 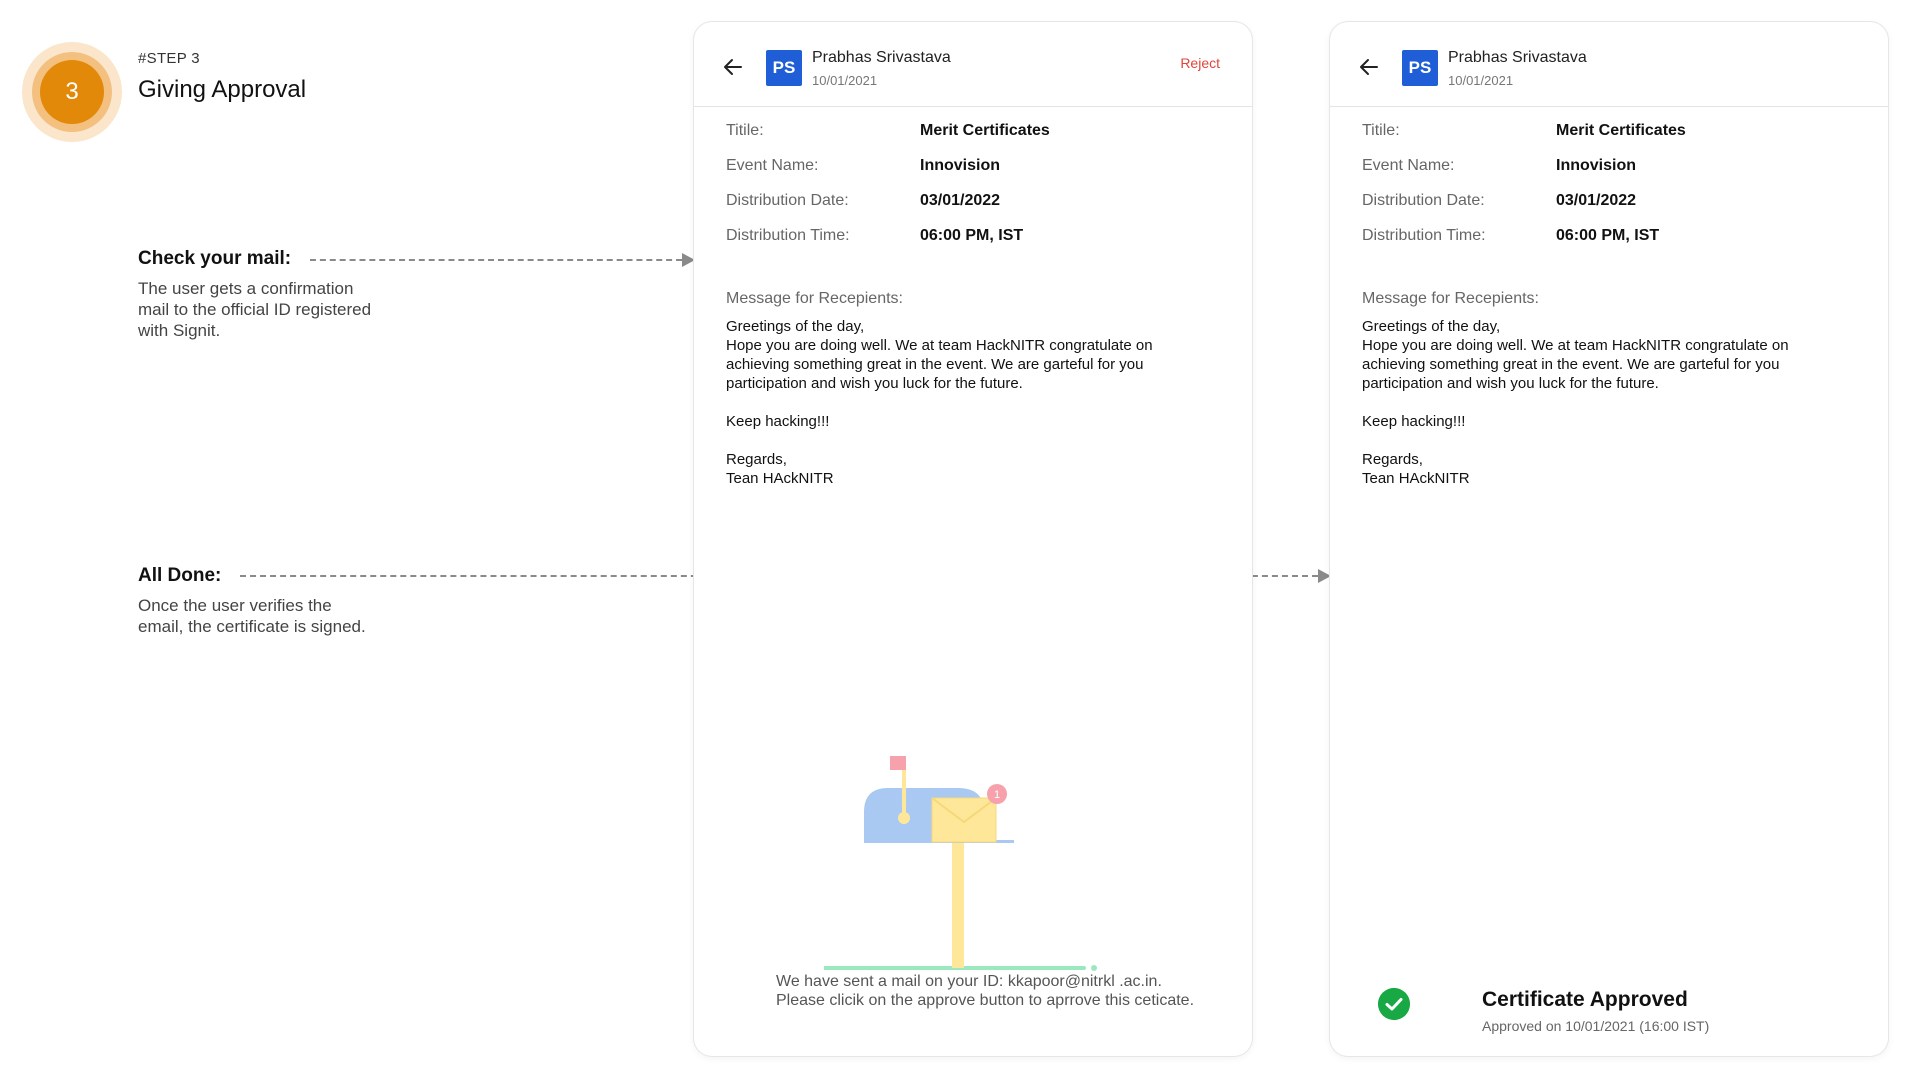 I want to click on card-header: PS Prabhas Srivastava 10/01/2021 Reject, so click(x=973, y=64).